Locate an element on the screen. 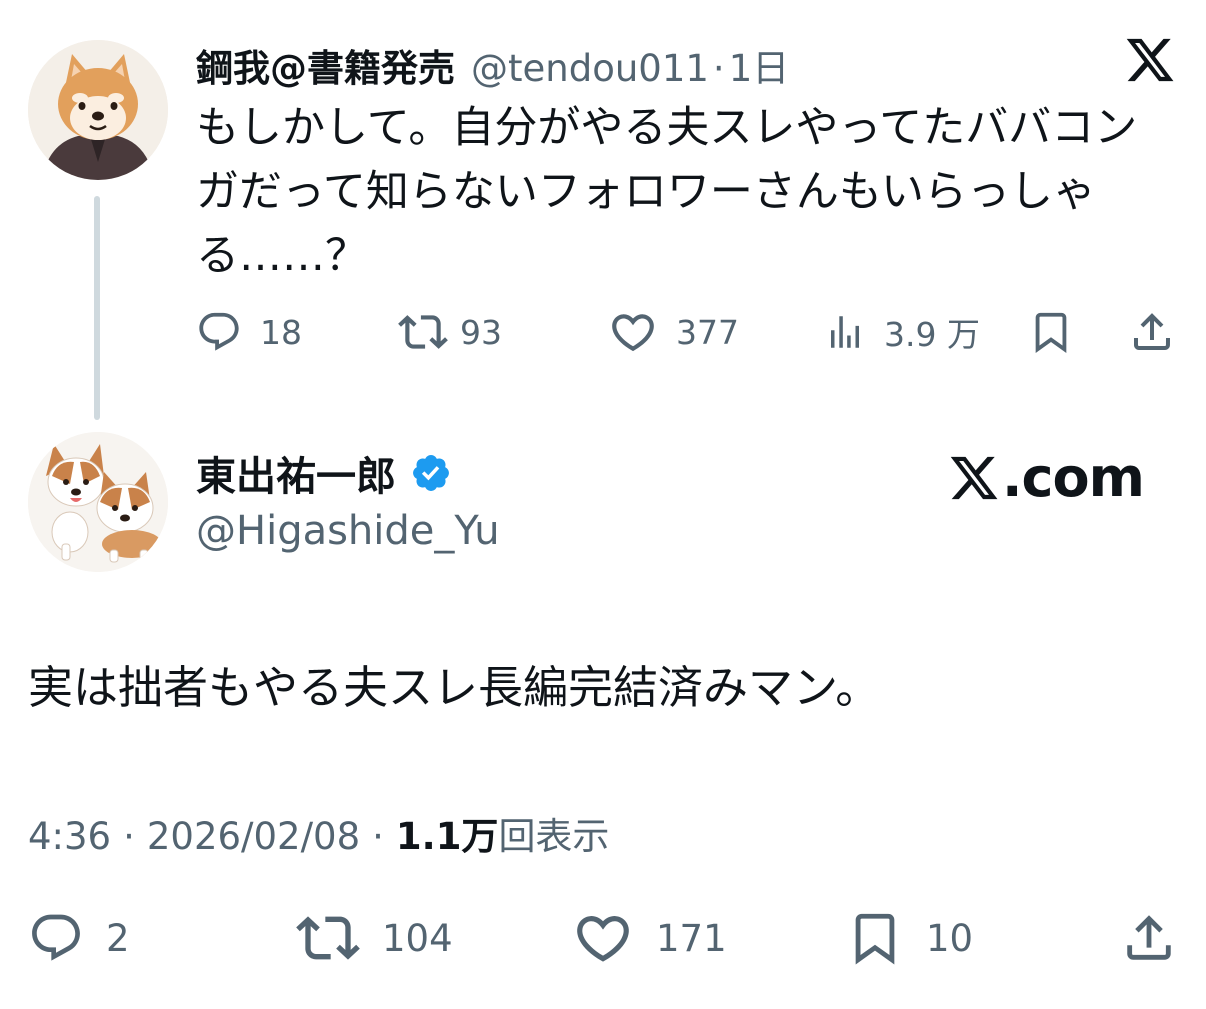 This screenshot has width=1206, height=1009. analytics-icon is located at coordinates (845, 332).